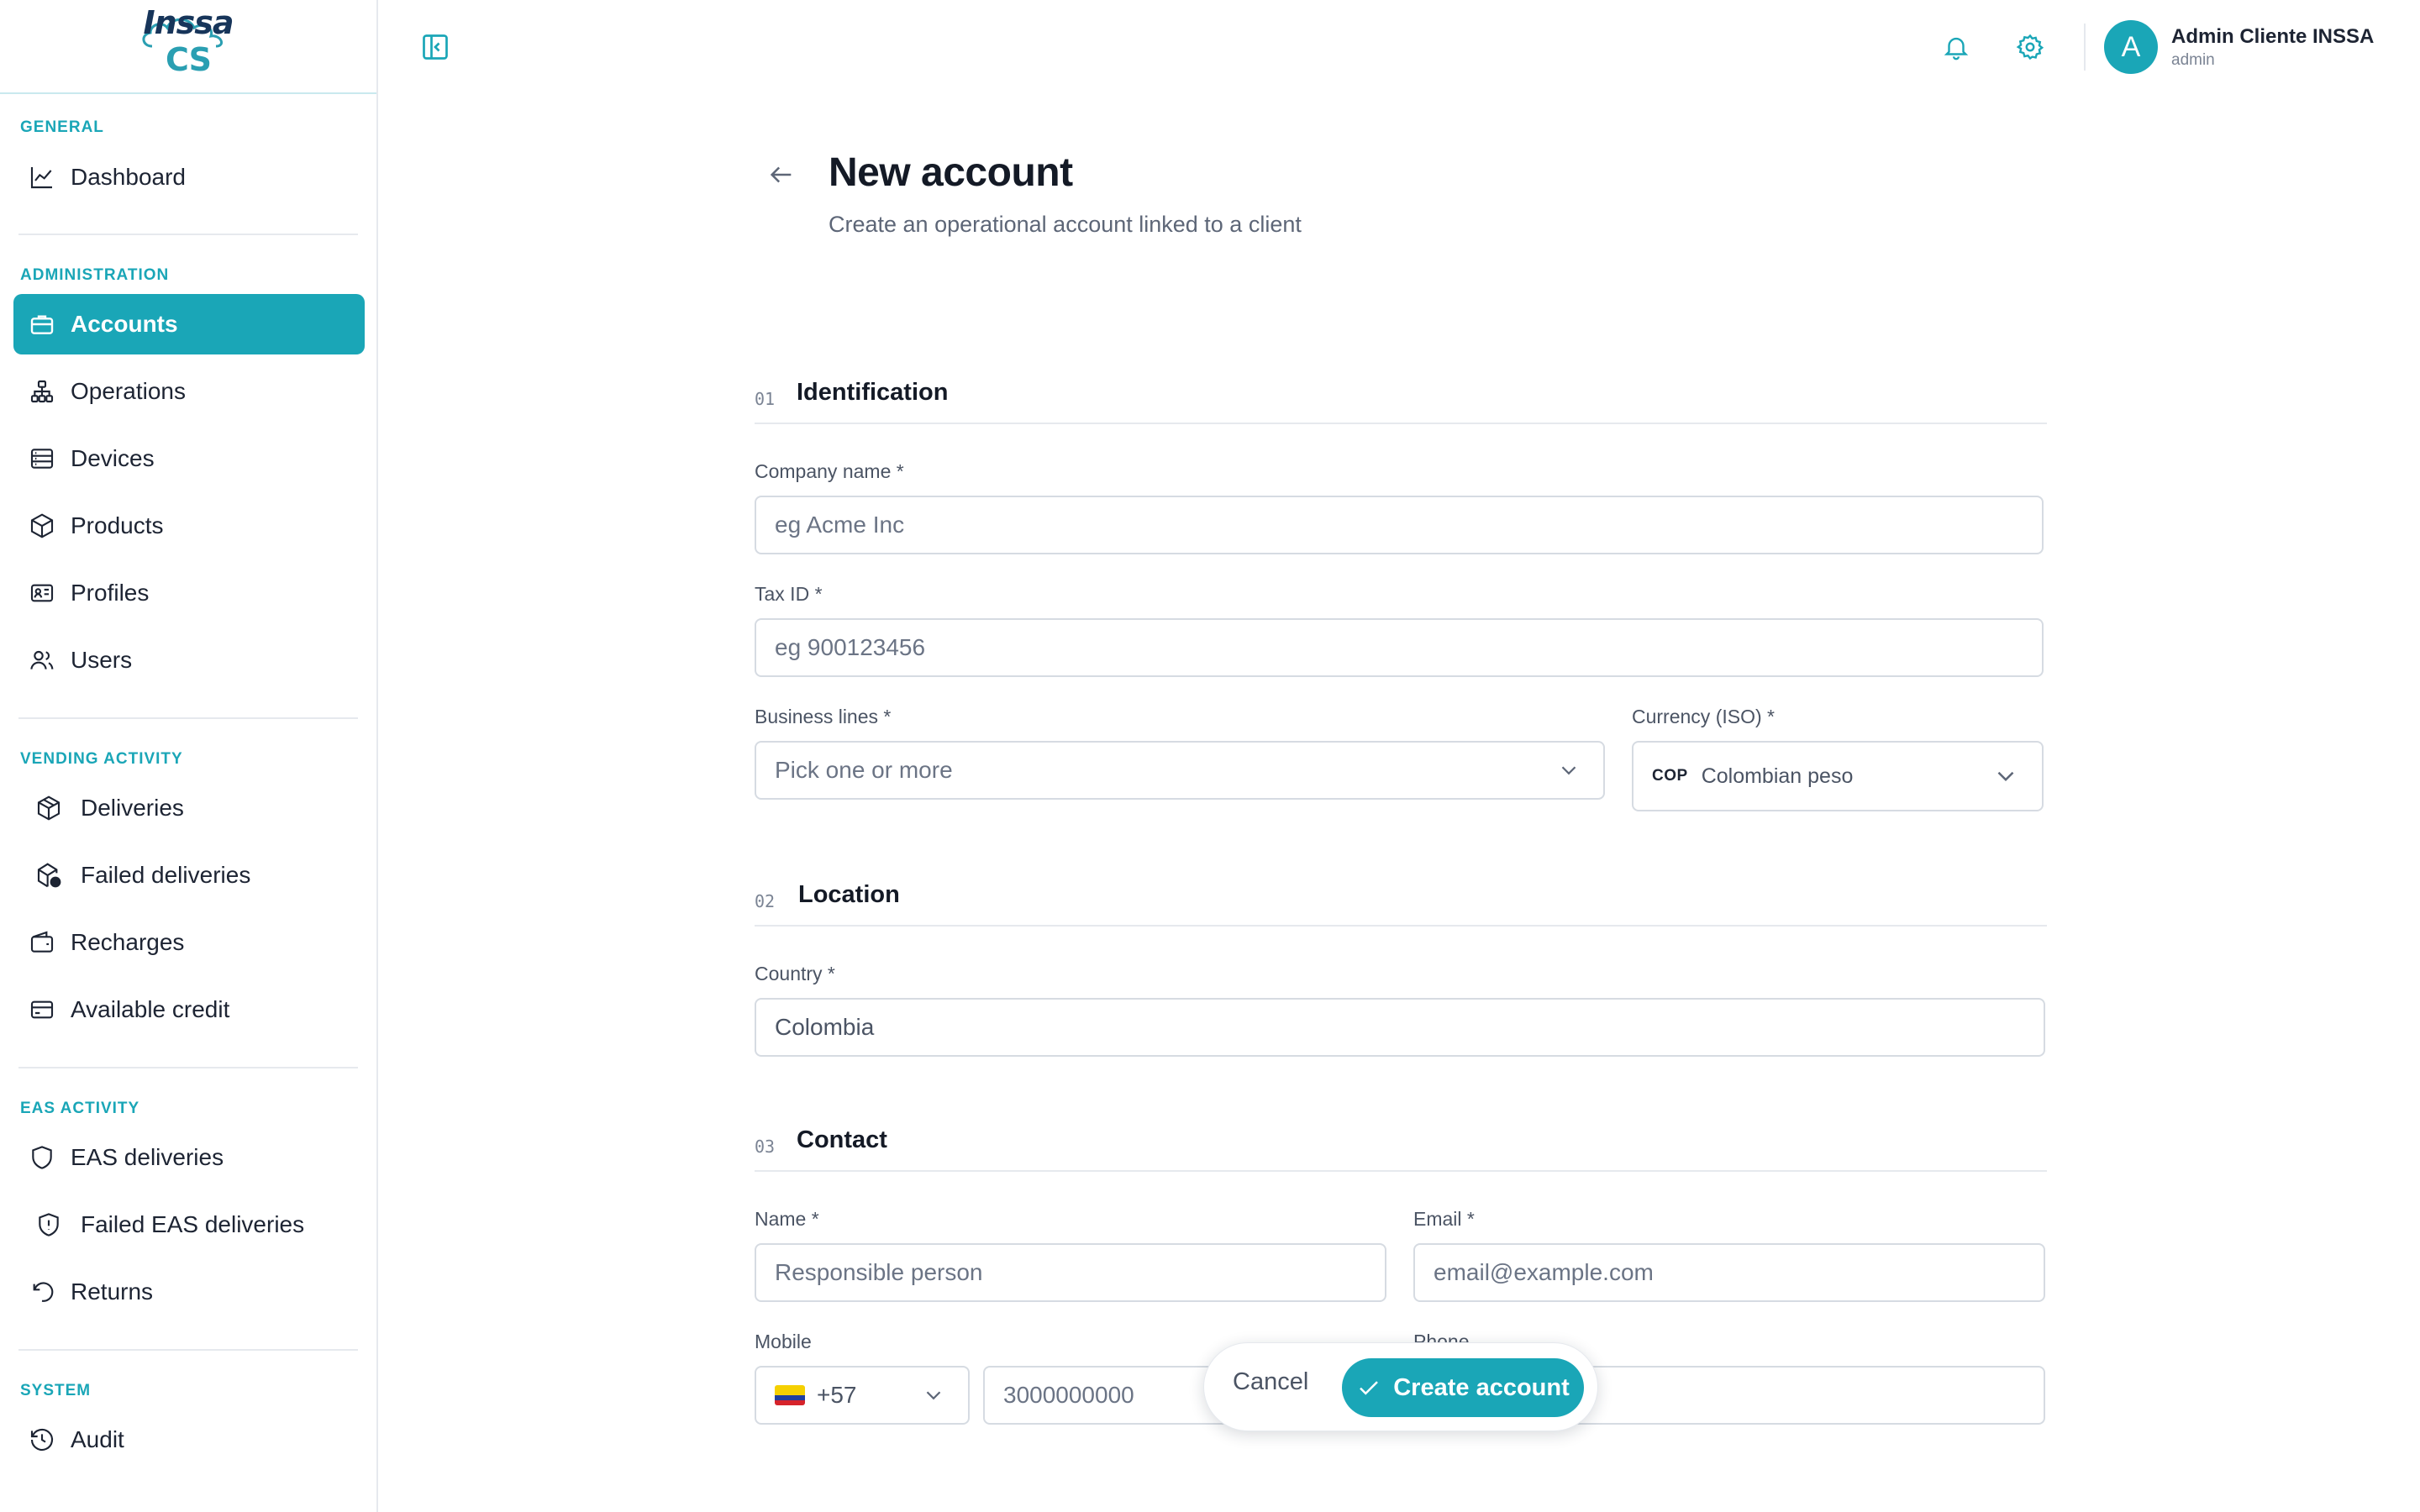 This screenshot has width=2420, height=1512. Describe the element at coordinates (189, 324) in the screenshot. I see `sidebar-item-accounts: Accounts` at that location.